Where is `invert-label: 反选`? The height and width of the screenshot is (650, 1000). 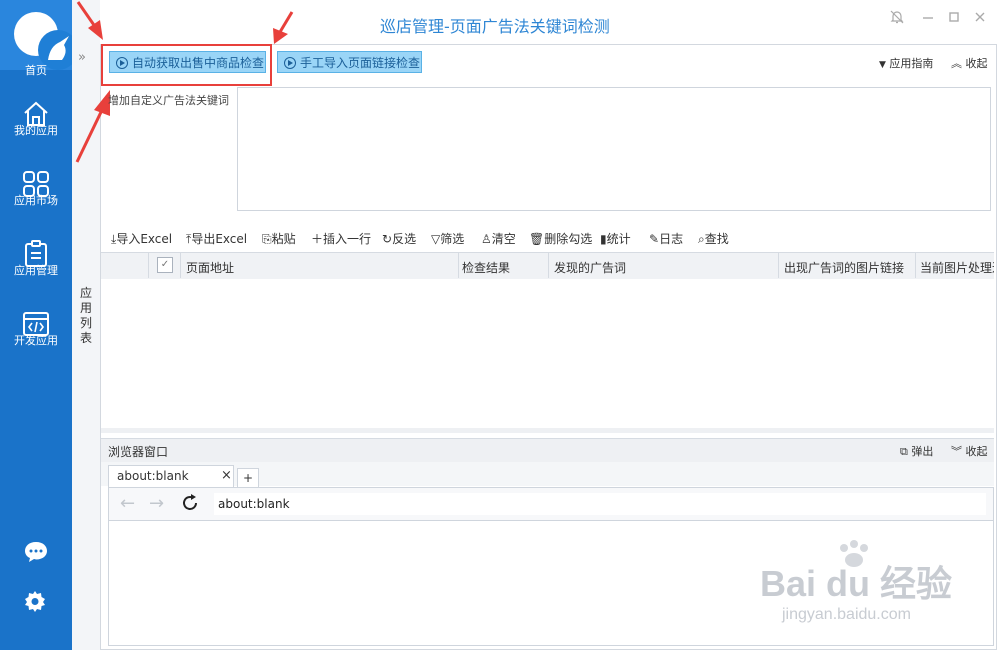
invert-label: 反选 is located at coordinates (404, 239).